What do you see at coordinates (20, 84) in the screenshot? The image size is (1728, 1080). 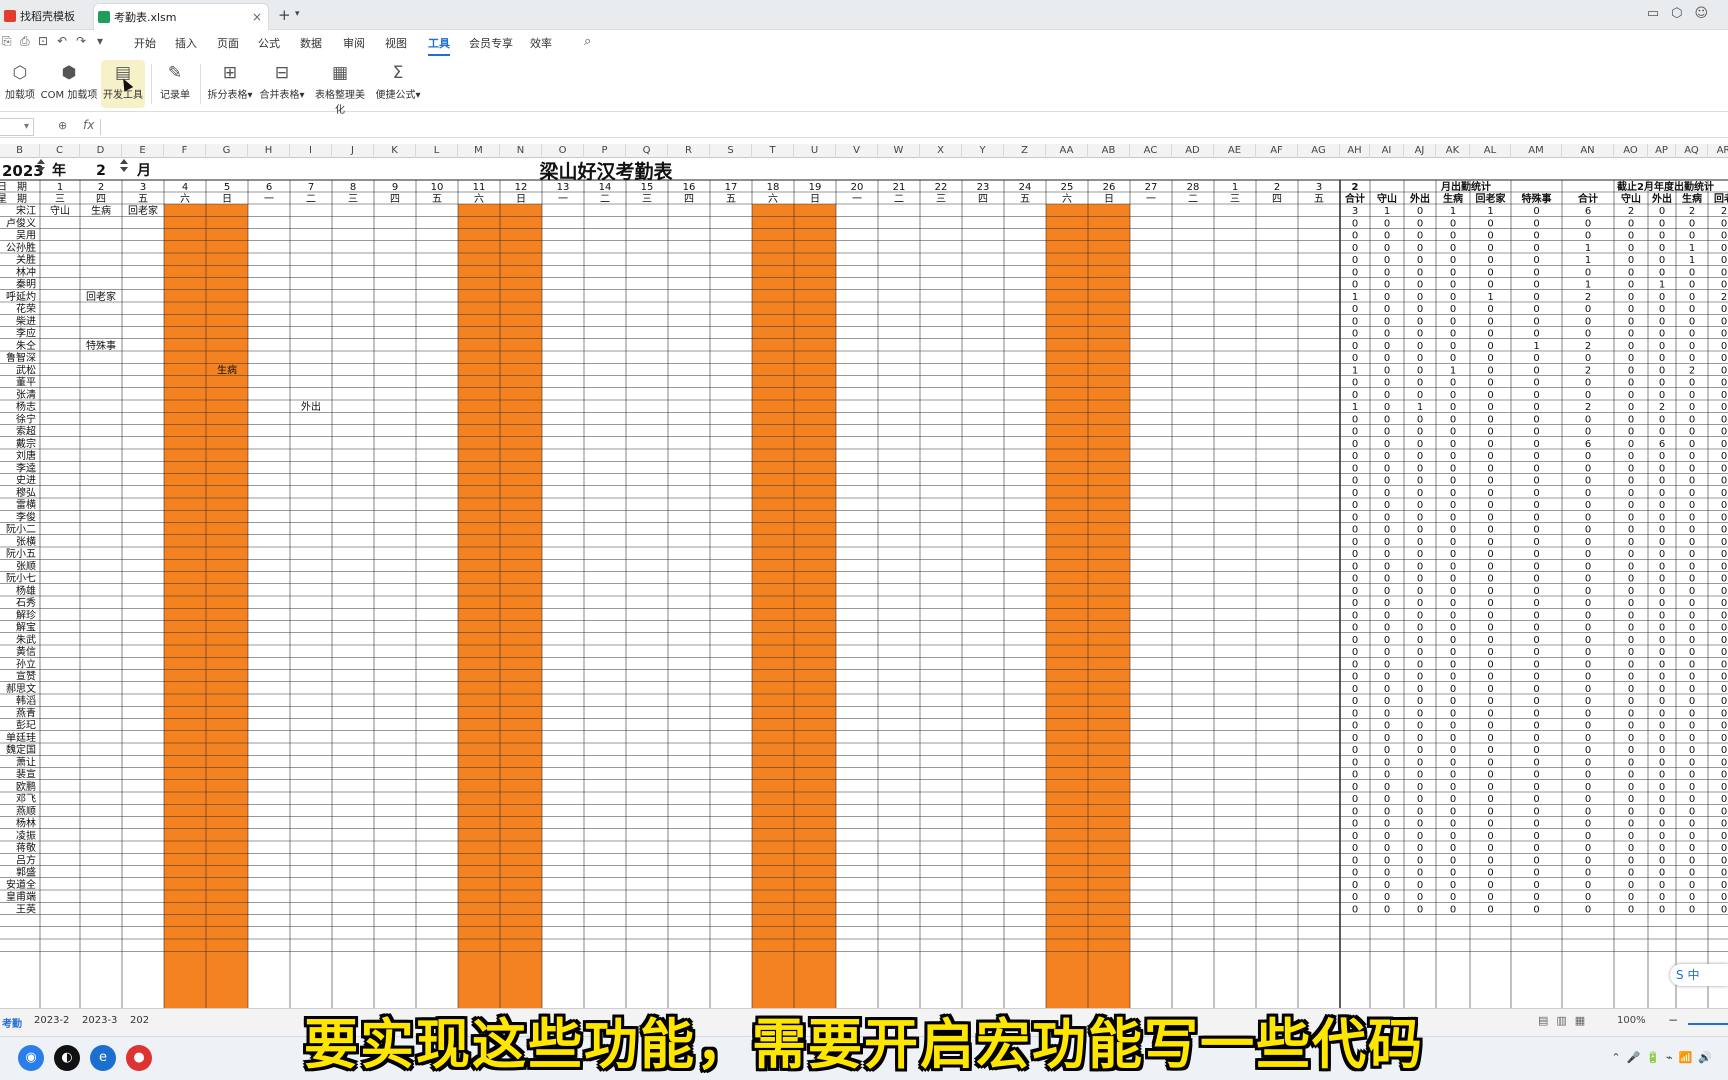 I see `addins-button: ⬡ 加载项` at bounding box center [20, 84].